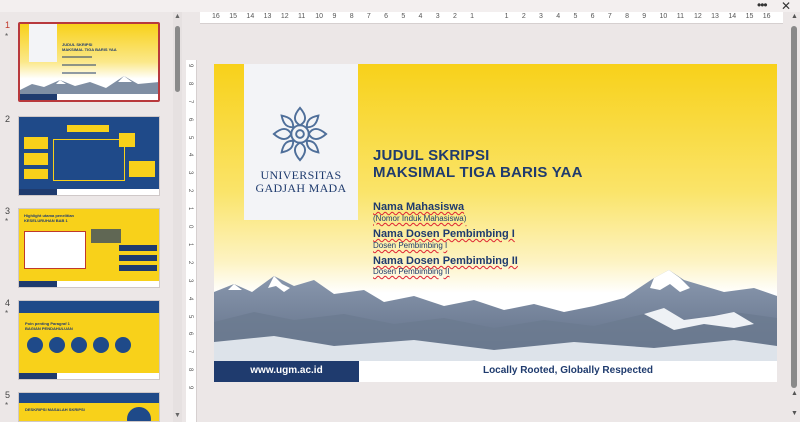 This screenshot has width=800, height=422. I want to click on logo-box: UNIVERSITAS GADJAH MADA, so click(301, 142).